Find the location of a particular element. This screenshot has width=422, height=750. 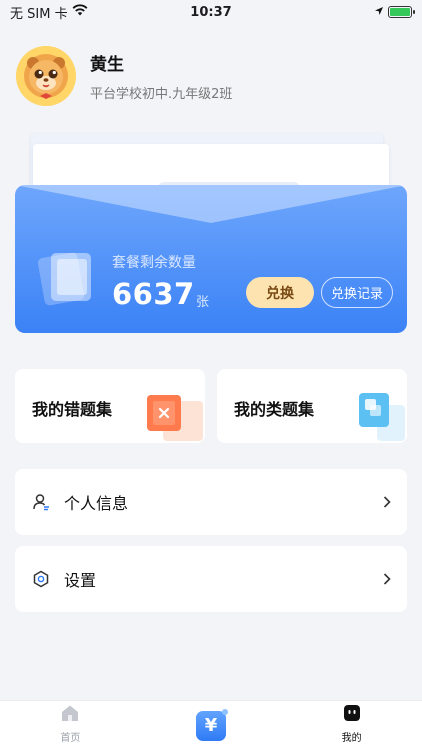

settings-icon is located at coordinates (41, 579).